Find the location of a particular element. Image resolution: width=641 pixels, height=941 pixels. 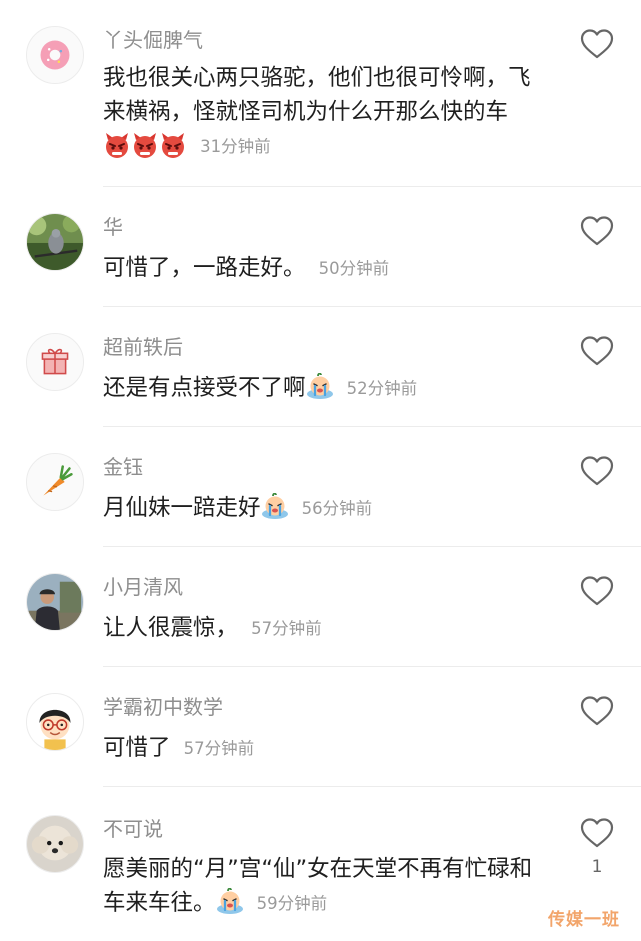

comment-item: 金钰 月仙妹一踣走好 56分钟前 is located at coordinates (320, 487).